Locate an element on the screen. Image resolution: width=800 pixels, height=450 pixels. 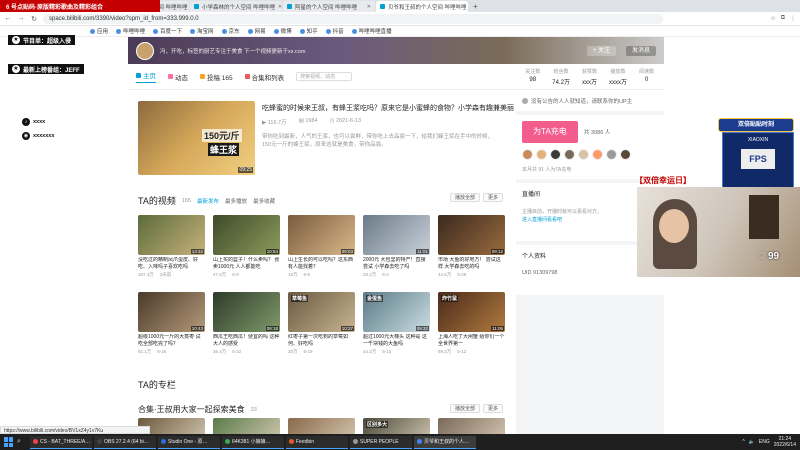
video-thumbnail: 草莓鱼 10:37 is located at coordinates (321, 312).